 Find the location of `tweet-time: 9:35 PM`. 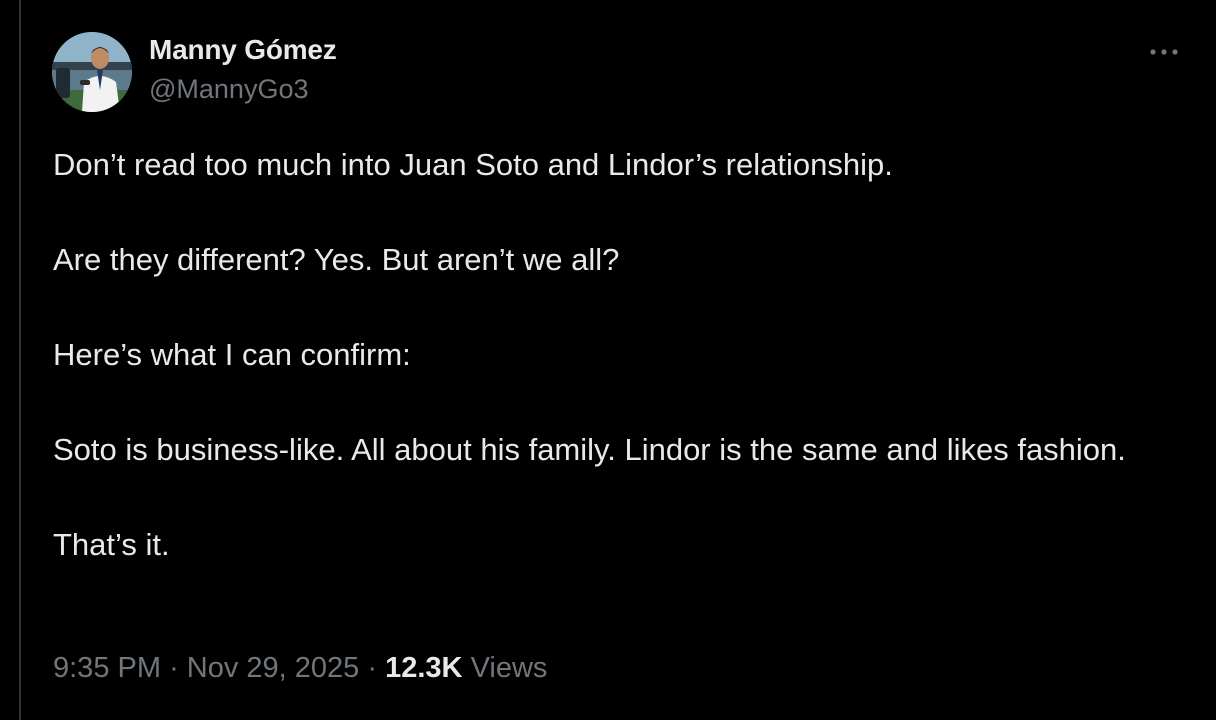

tweet-time: 9:35 PM is located at coordinates (107, 668).